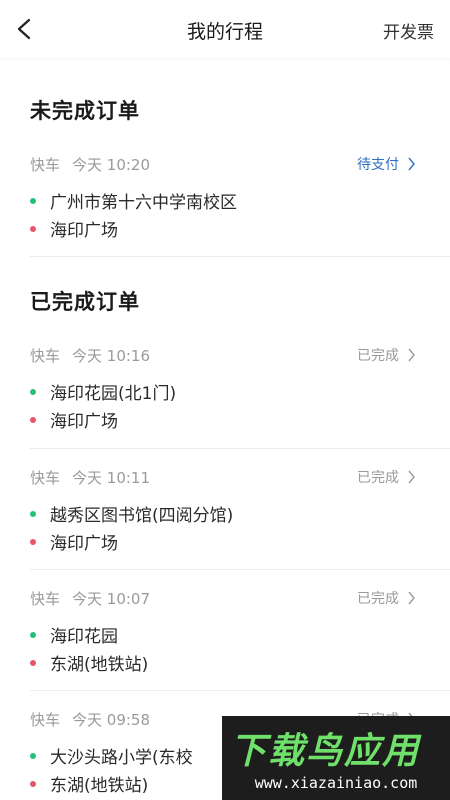 This screenshot has width=450, height=800. Describe the element at coordinates (111, 356) in the screenshot. I see `order-time: 今天 10:16` at that location.